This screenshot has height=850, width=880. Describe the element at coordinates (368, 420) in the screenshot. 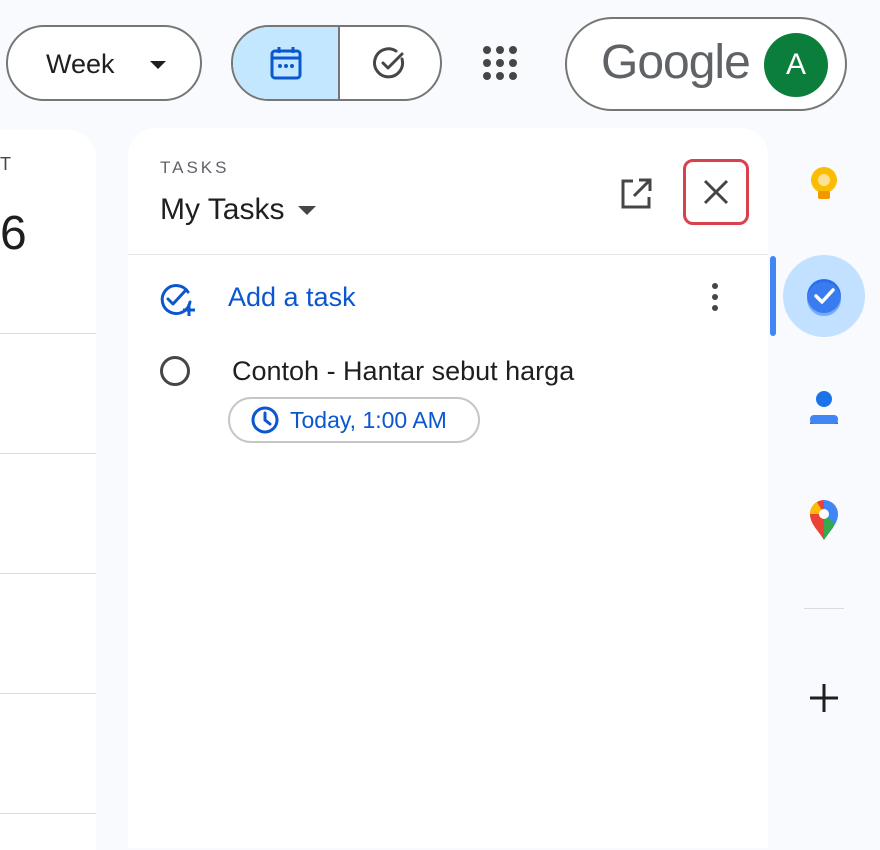

I see `due-date-text: Today, 1:00 AM` at that location.